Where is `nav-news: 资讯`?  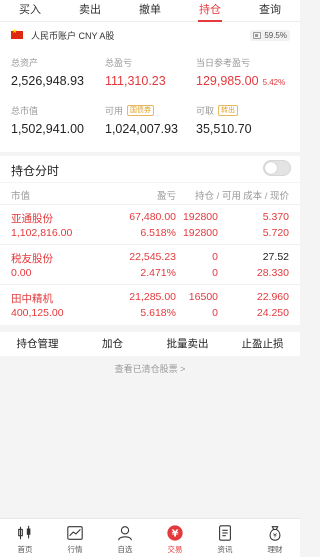
nav-news: 资讯 is located at coordinates (225, 538).